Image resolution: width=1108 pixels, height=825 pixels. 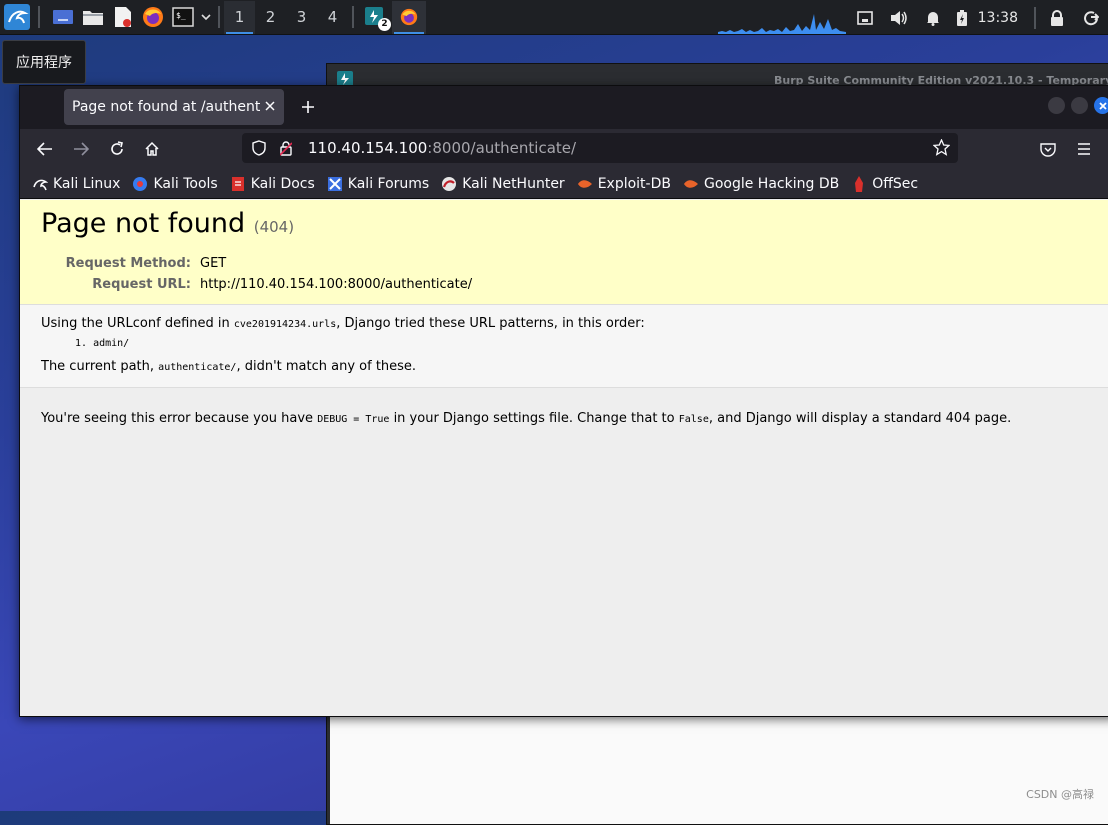 I want to click on battery-tray-button, so click(x=962, y=17).